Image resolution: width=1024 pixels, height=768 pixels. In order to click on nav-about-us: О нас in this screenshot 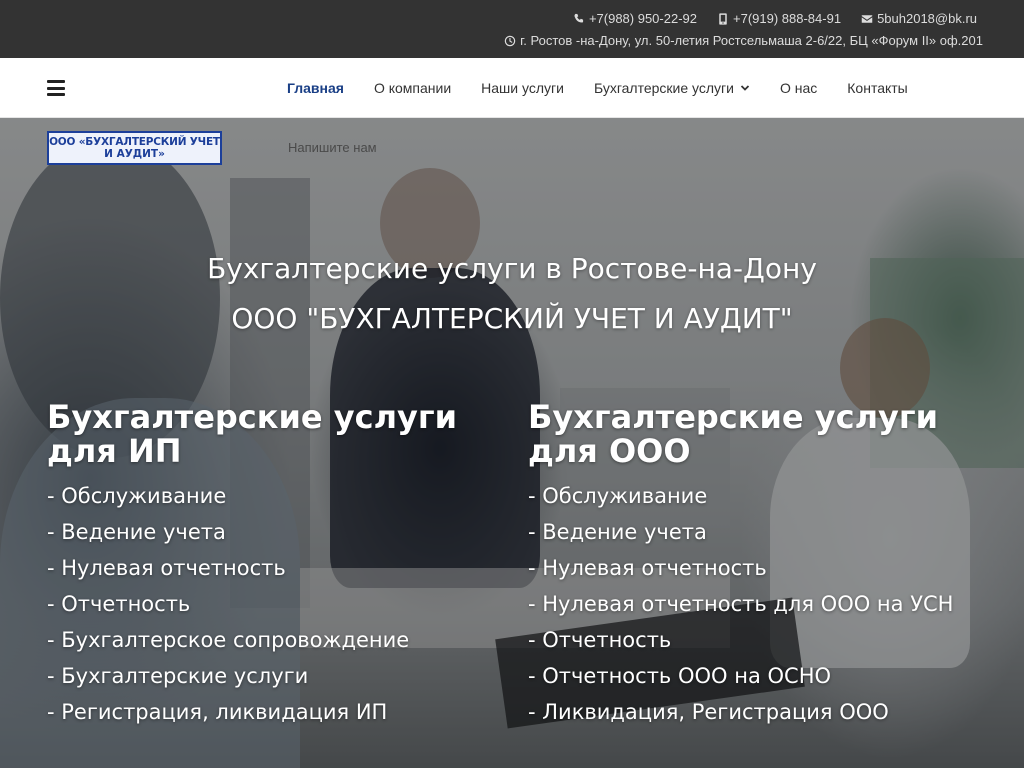, I will do `click(798, 88)`.